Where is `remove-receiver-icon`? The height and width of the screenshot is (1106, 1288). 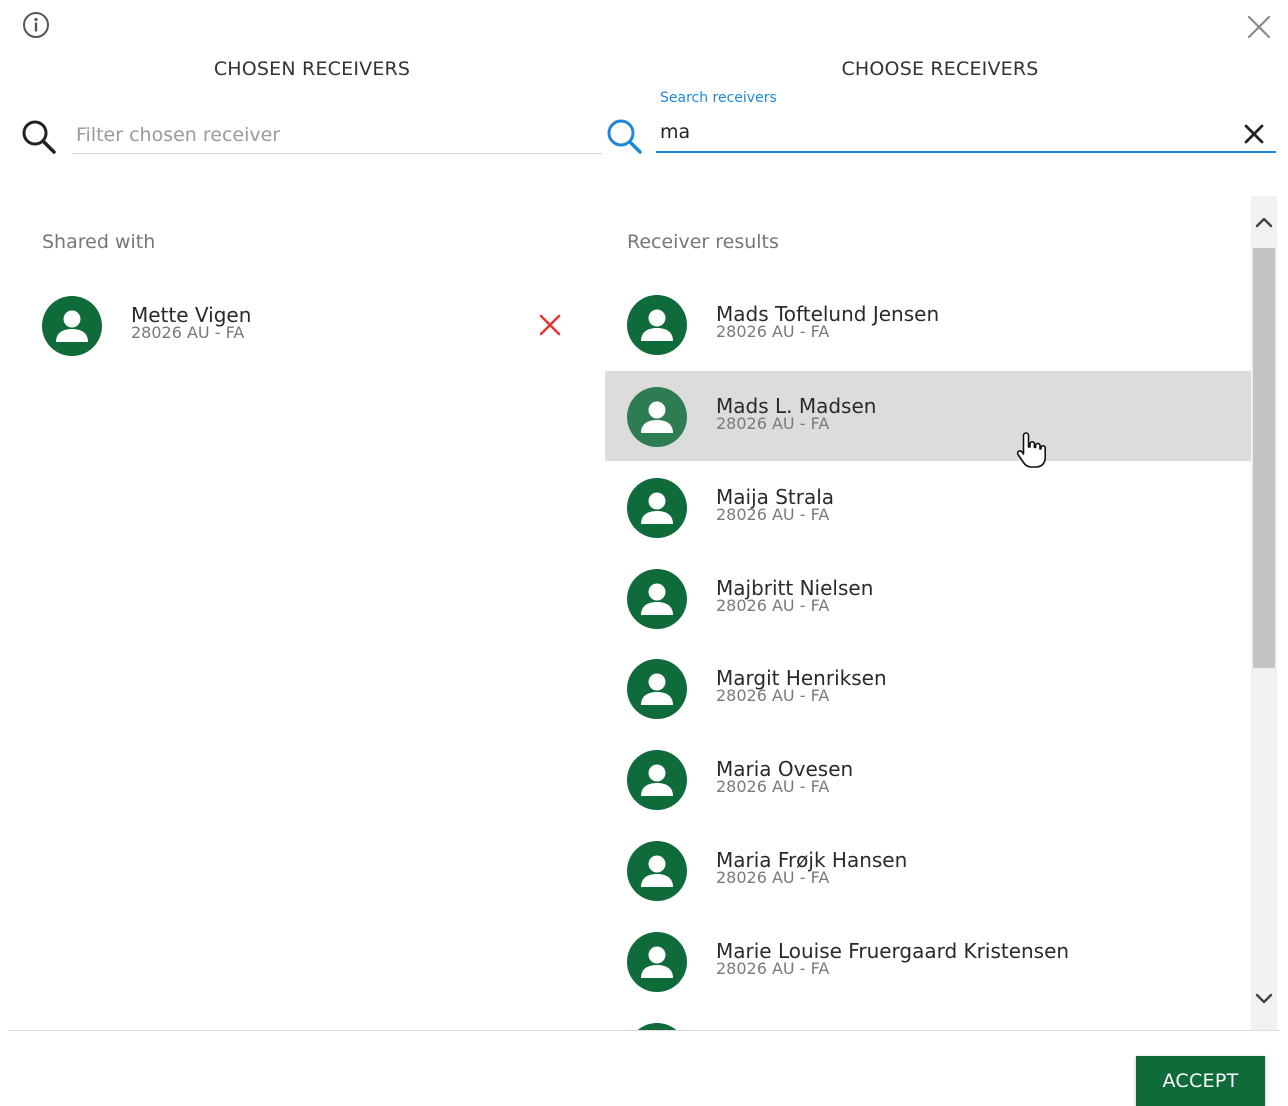
remove-receiver-icon is located at coordinates (550, 325).